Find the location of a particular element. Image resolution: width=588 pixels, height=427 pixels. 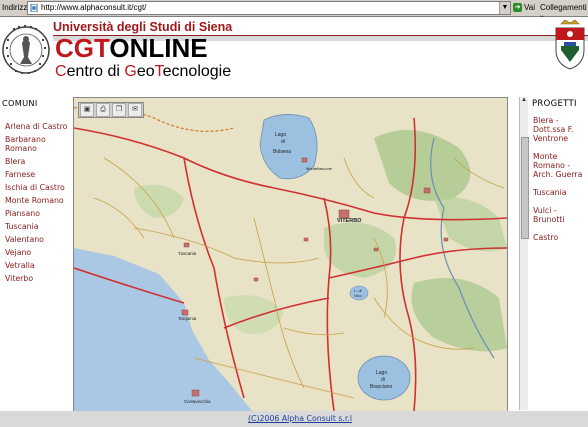

go-arrow-icon: ➜ is located at coordinates (517, 8).